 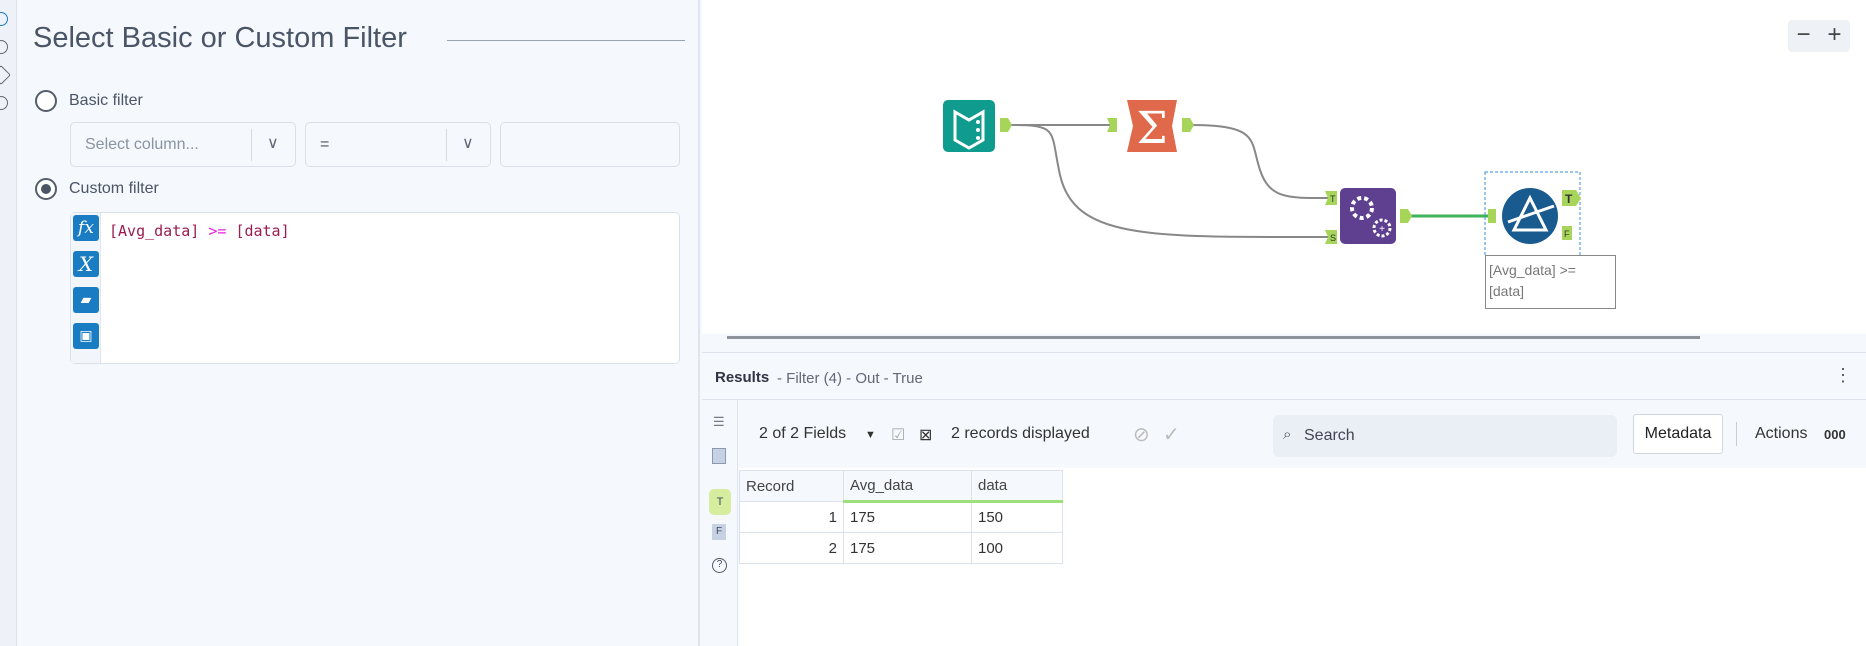 I want to click on results-title: Results, so click(x=742, y=377).